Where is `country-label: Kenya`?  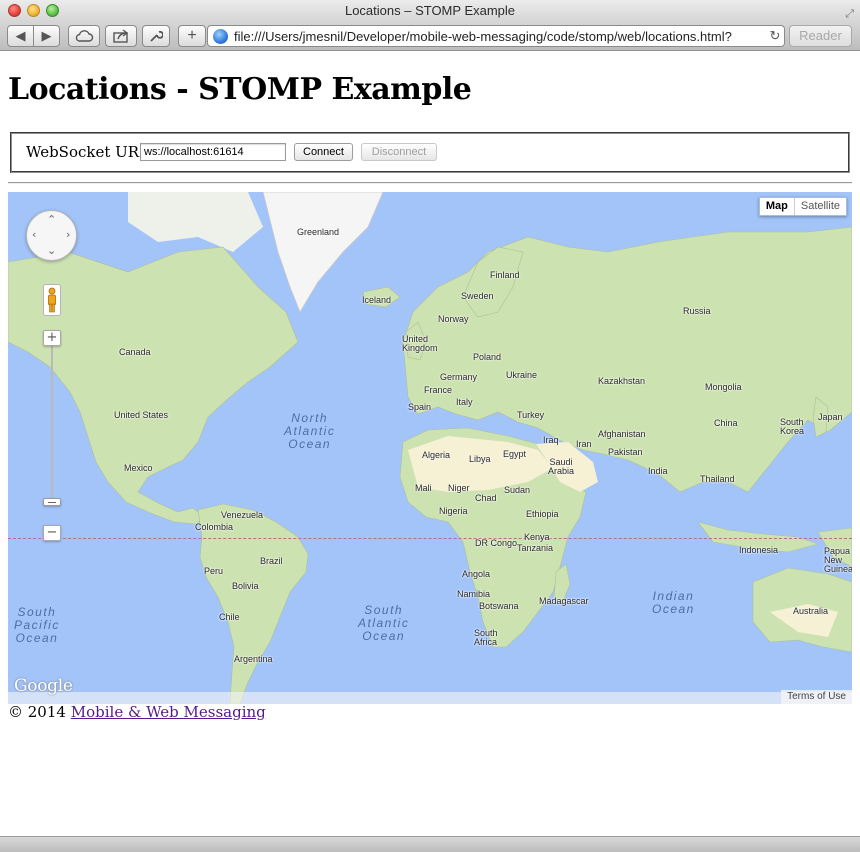 country-label: Kenya is located at coordinates (537, 537).